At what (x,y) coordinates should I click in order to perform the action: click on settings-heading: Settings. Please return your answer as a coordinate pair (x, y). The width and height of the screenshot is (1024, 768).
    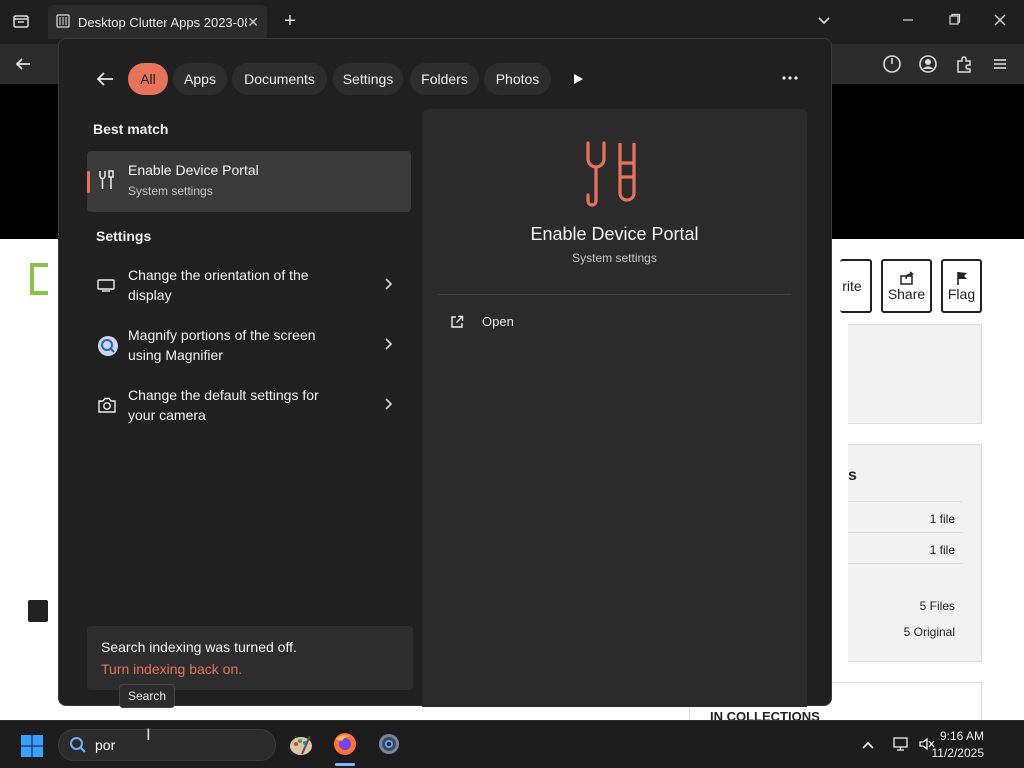
    Looking at the image, I should click on (124, 236).